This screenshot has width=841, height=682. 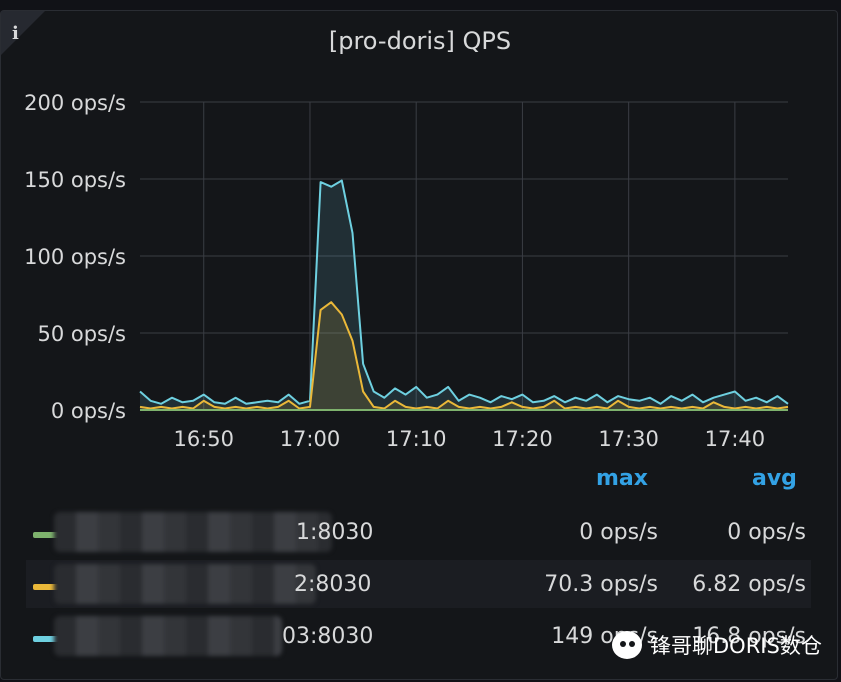 I want to click on watermark: 锋哥聊DORIS数仓, so click(x=717, y=645).